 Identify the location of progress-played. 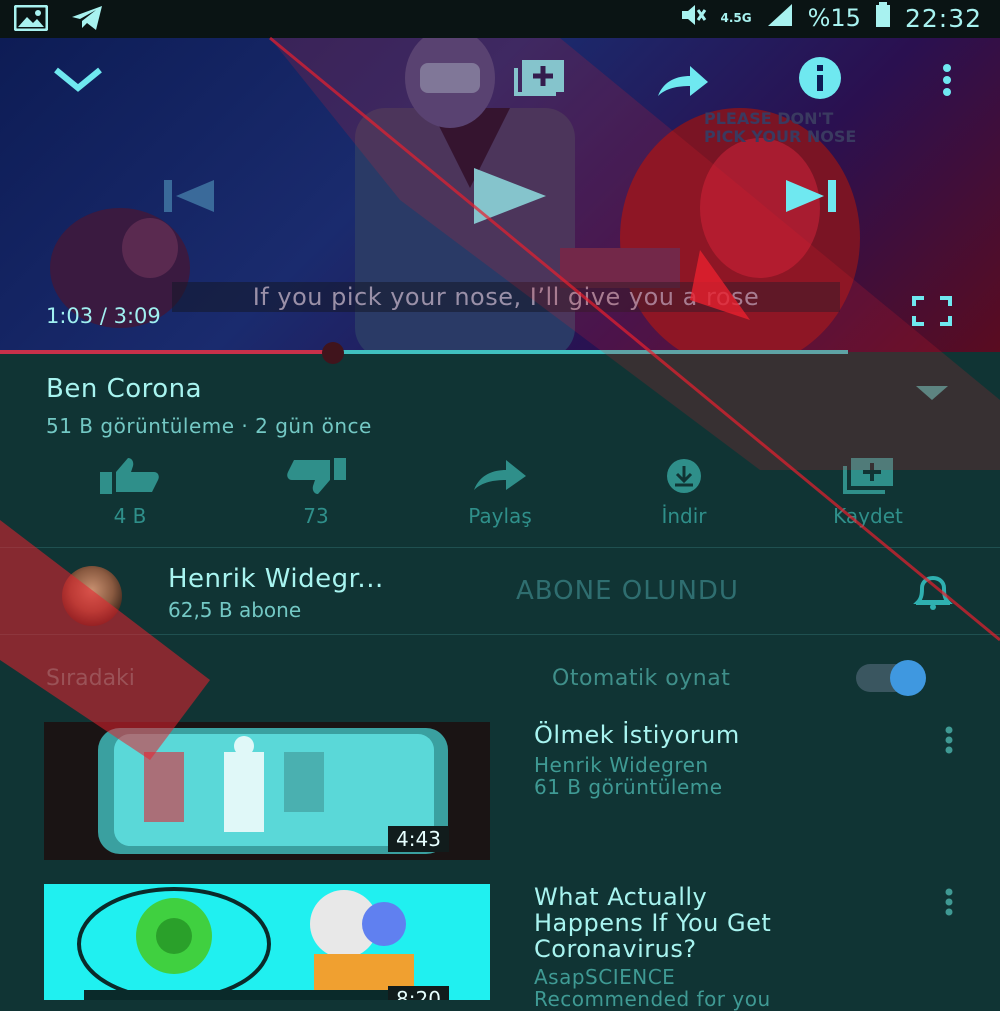
(166, 352).